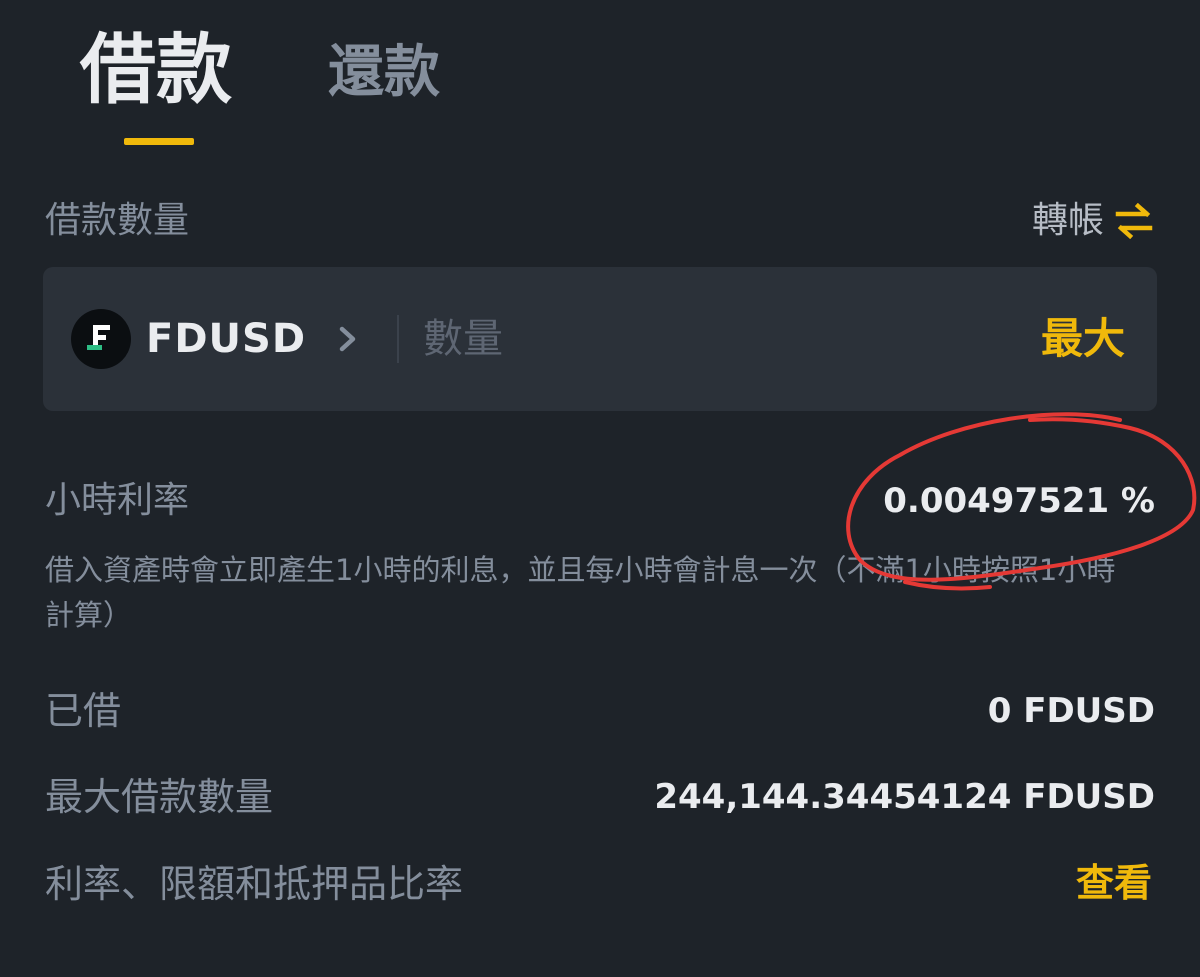  I want to click on coin-selector: FDUSD, so click(215, 339).